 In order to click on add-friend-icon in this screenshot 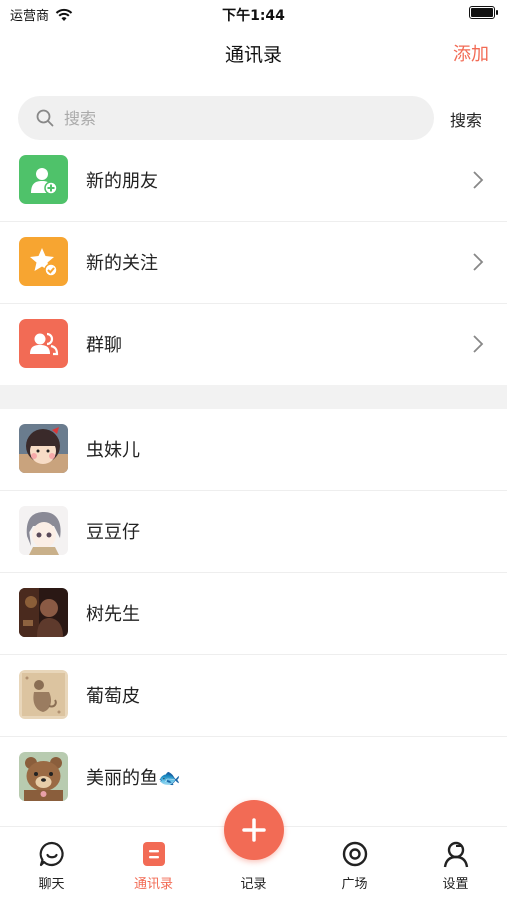, I will do `click(43, 179)`.